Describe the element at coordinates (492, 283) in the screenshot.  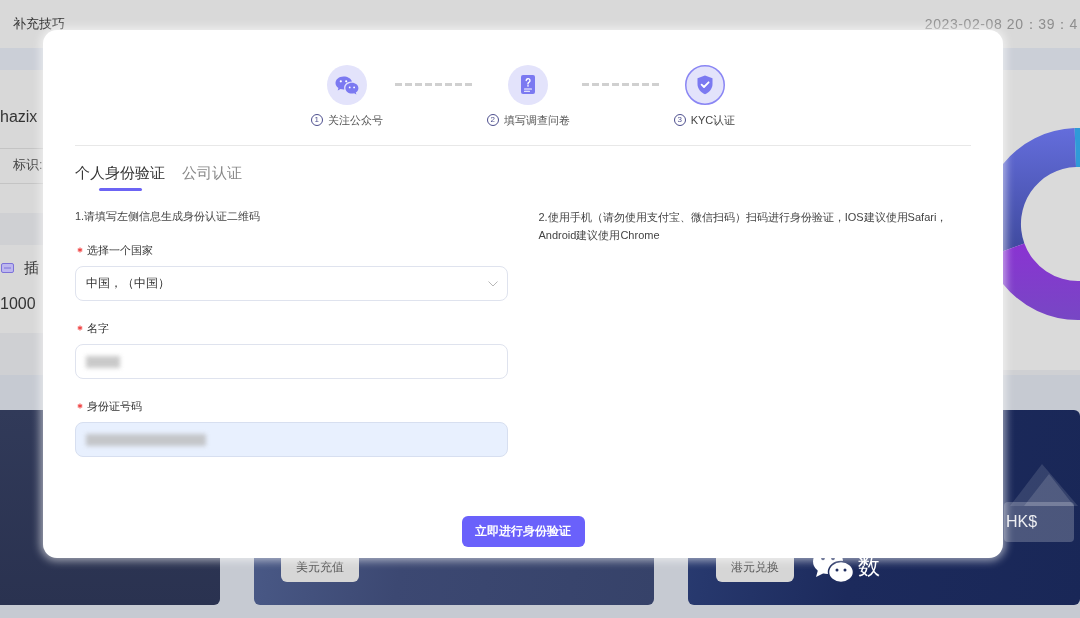
I see `chevron-down-icon` at that location.